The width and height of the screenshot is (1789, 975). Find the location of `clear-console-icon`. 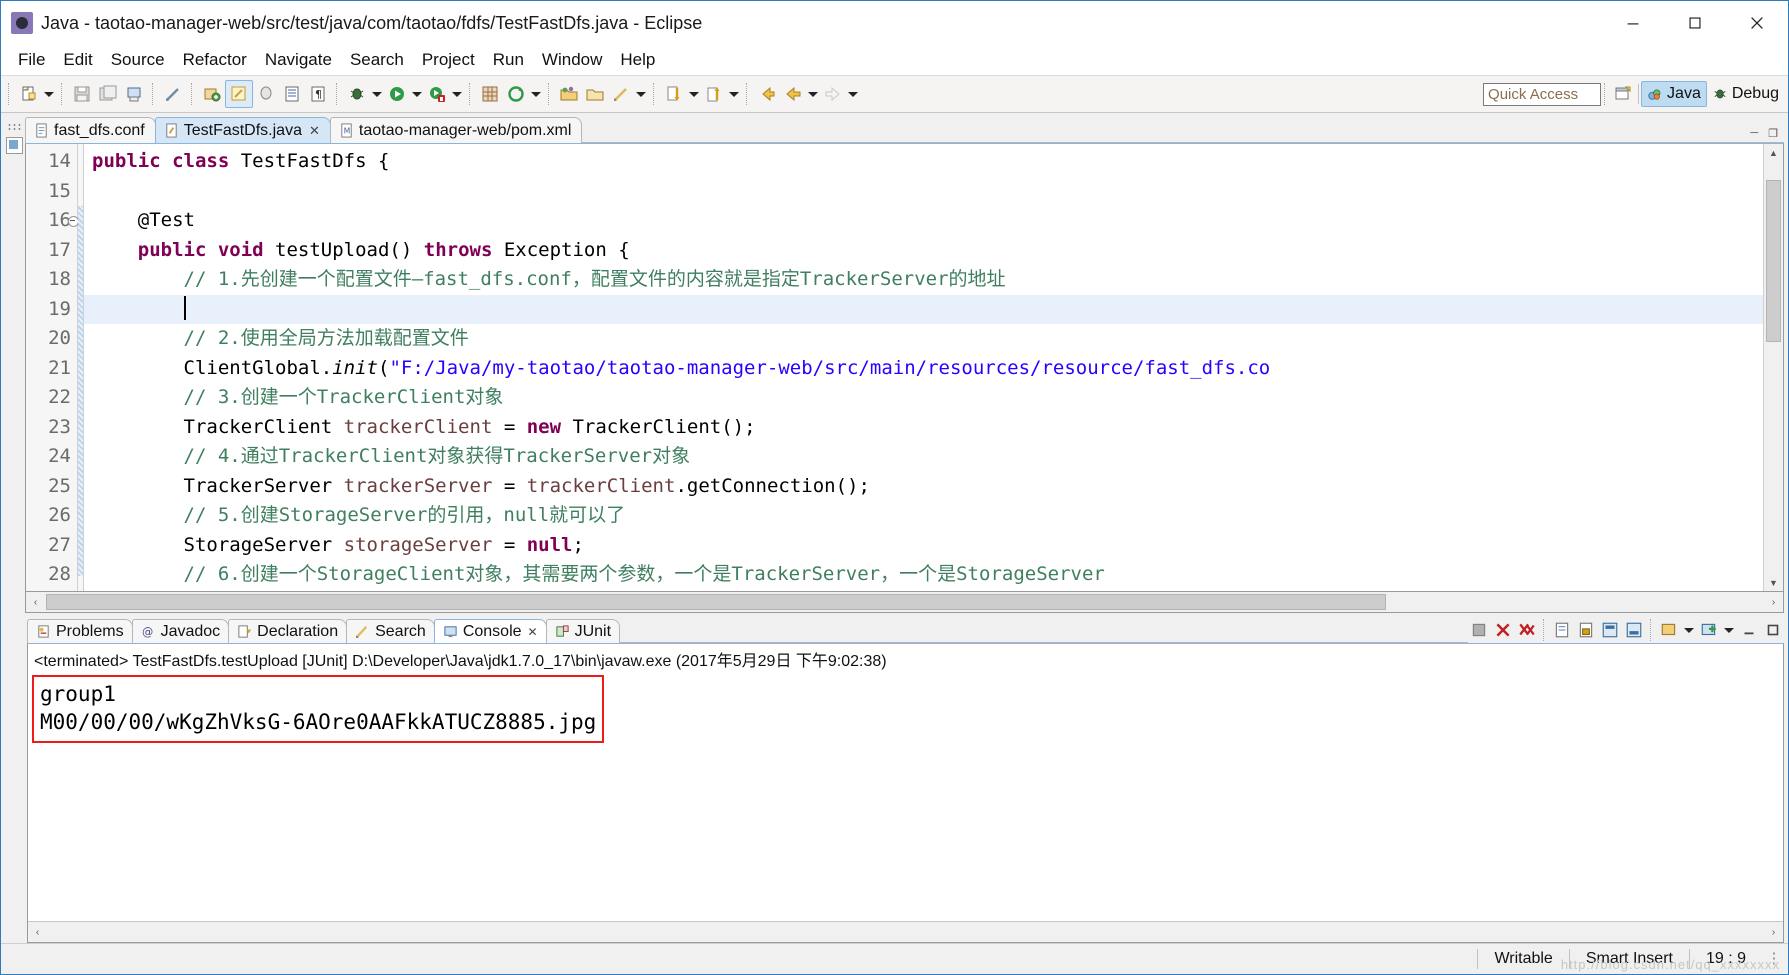

clear-console-icon is located at coordinates (1562, 630).